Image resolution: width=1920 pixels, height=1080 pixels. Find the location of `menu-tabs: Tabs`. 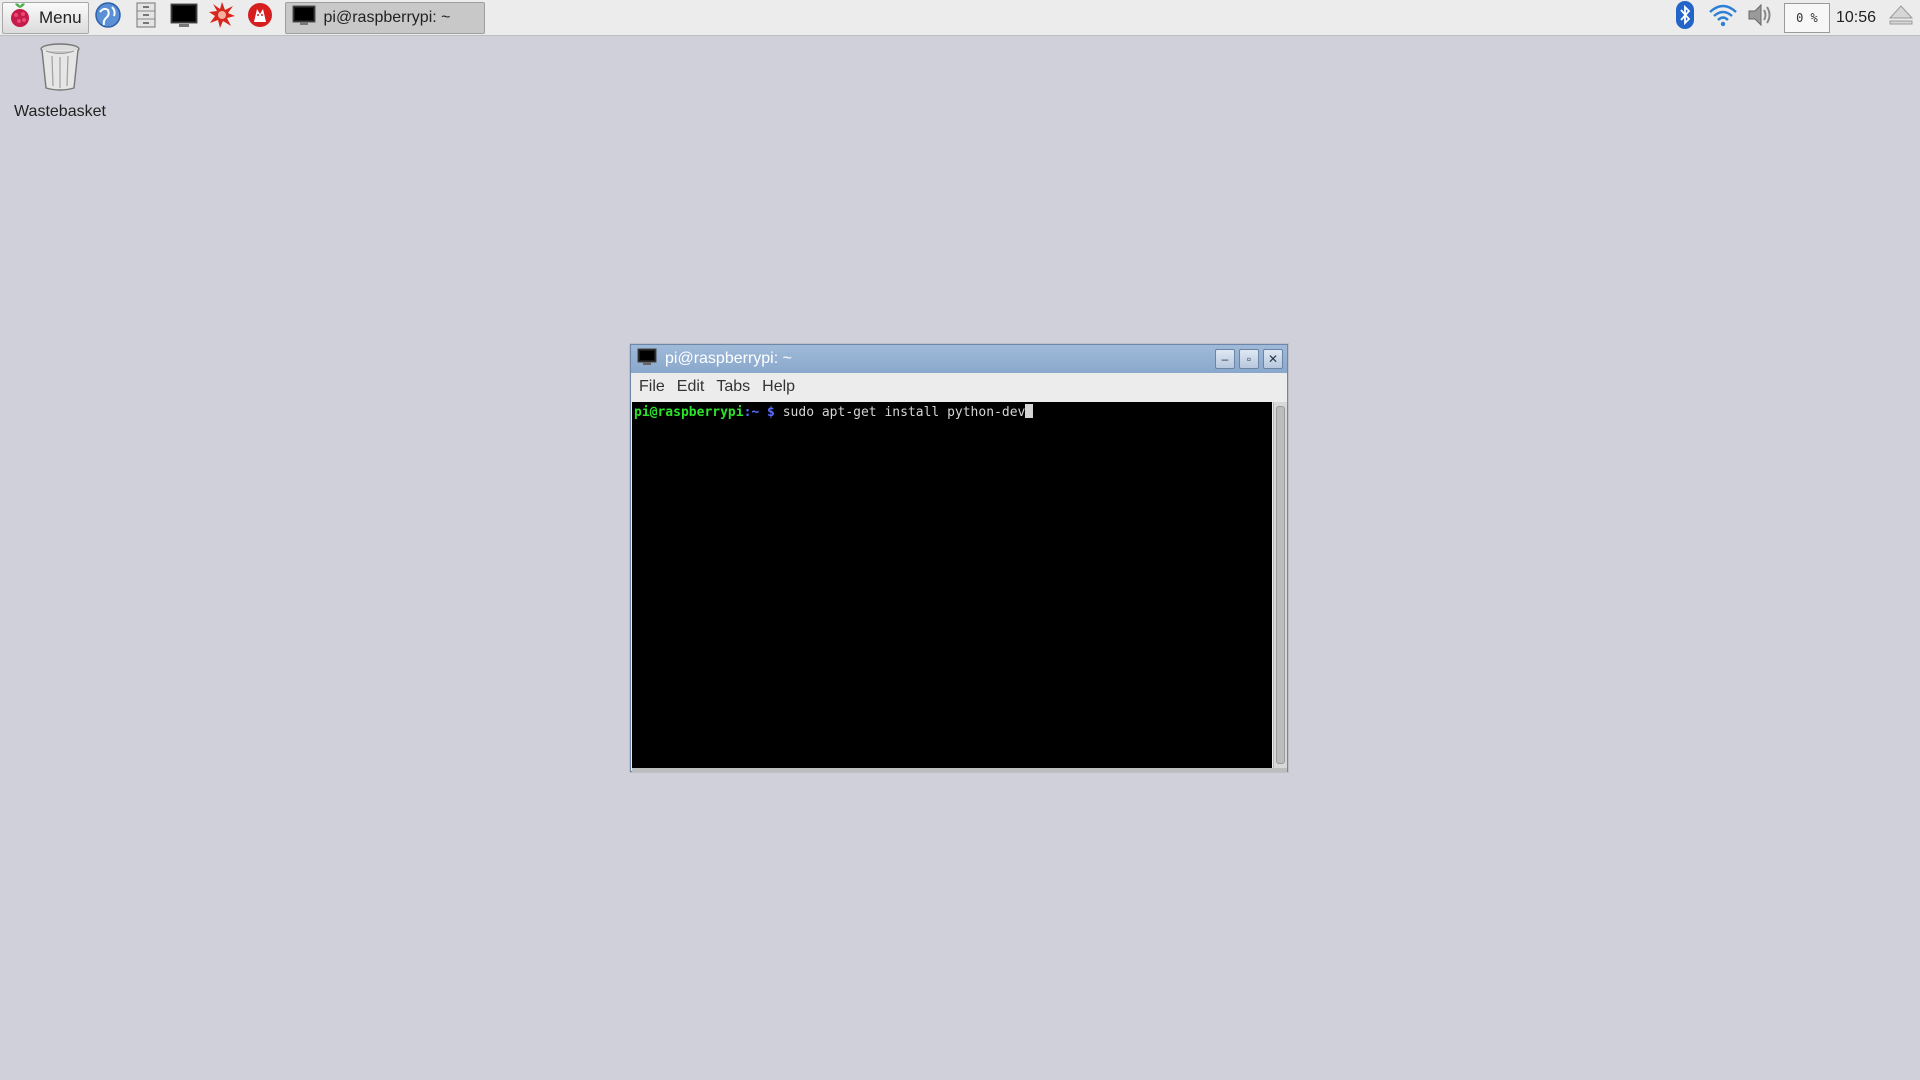

menu-tabs: Tabs is located at coordinates (733, 387).